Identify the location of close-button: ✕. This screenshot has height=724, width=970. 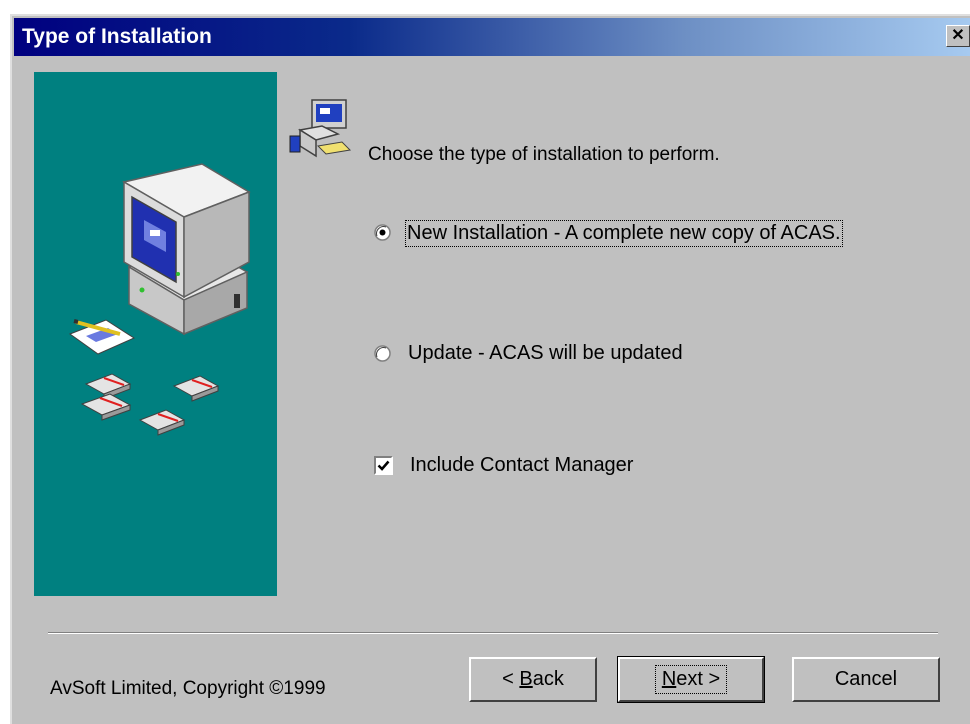
(958, 36).